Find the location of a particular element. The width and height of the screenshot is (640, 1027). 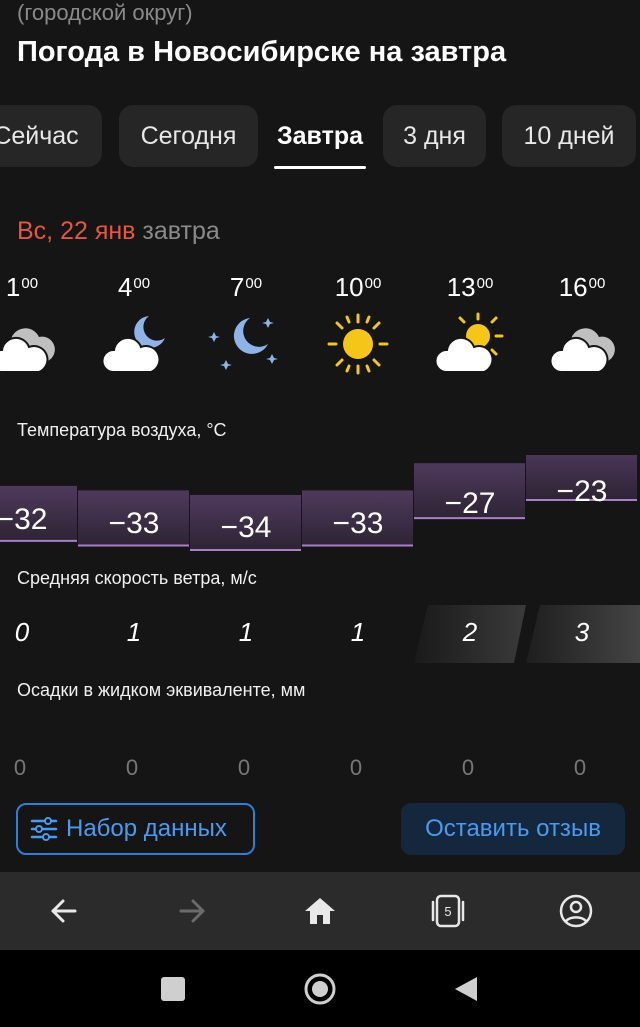

forecast-date: Вс, 22 янв завтра is located at coordinates (118, 231).